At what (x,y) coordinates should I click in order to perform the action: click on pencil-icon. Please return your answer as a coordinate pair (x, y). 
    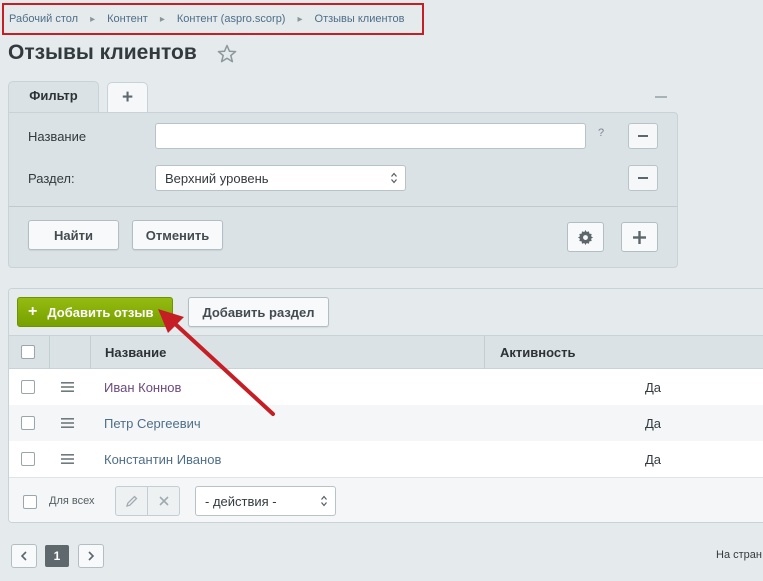
    Looking at the image, I should click on (131, 501).